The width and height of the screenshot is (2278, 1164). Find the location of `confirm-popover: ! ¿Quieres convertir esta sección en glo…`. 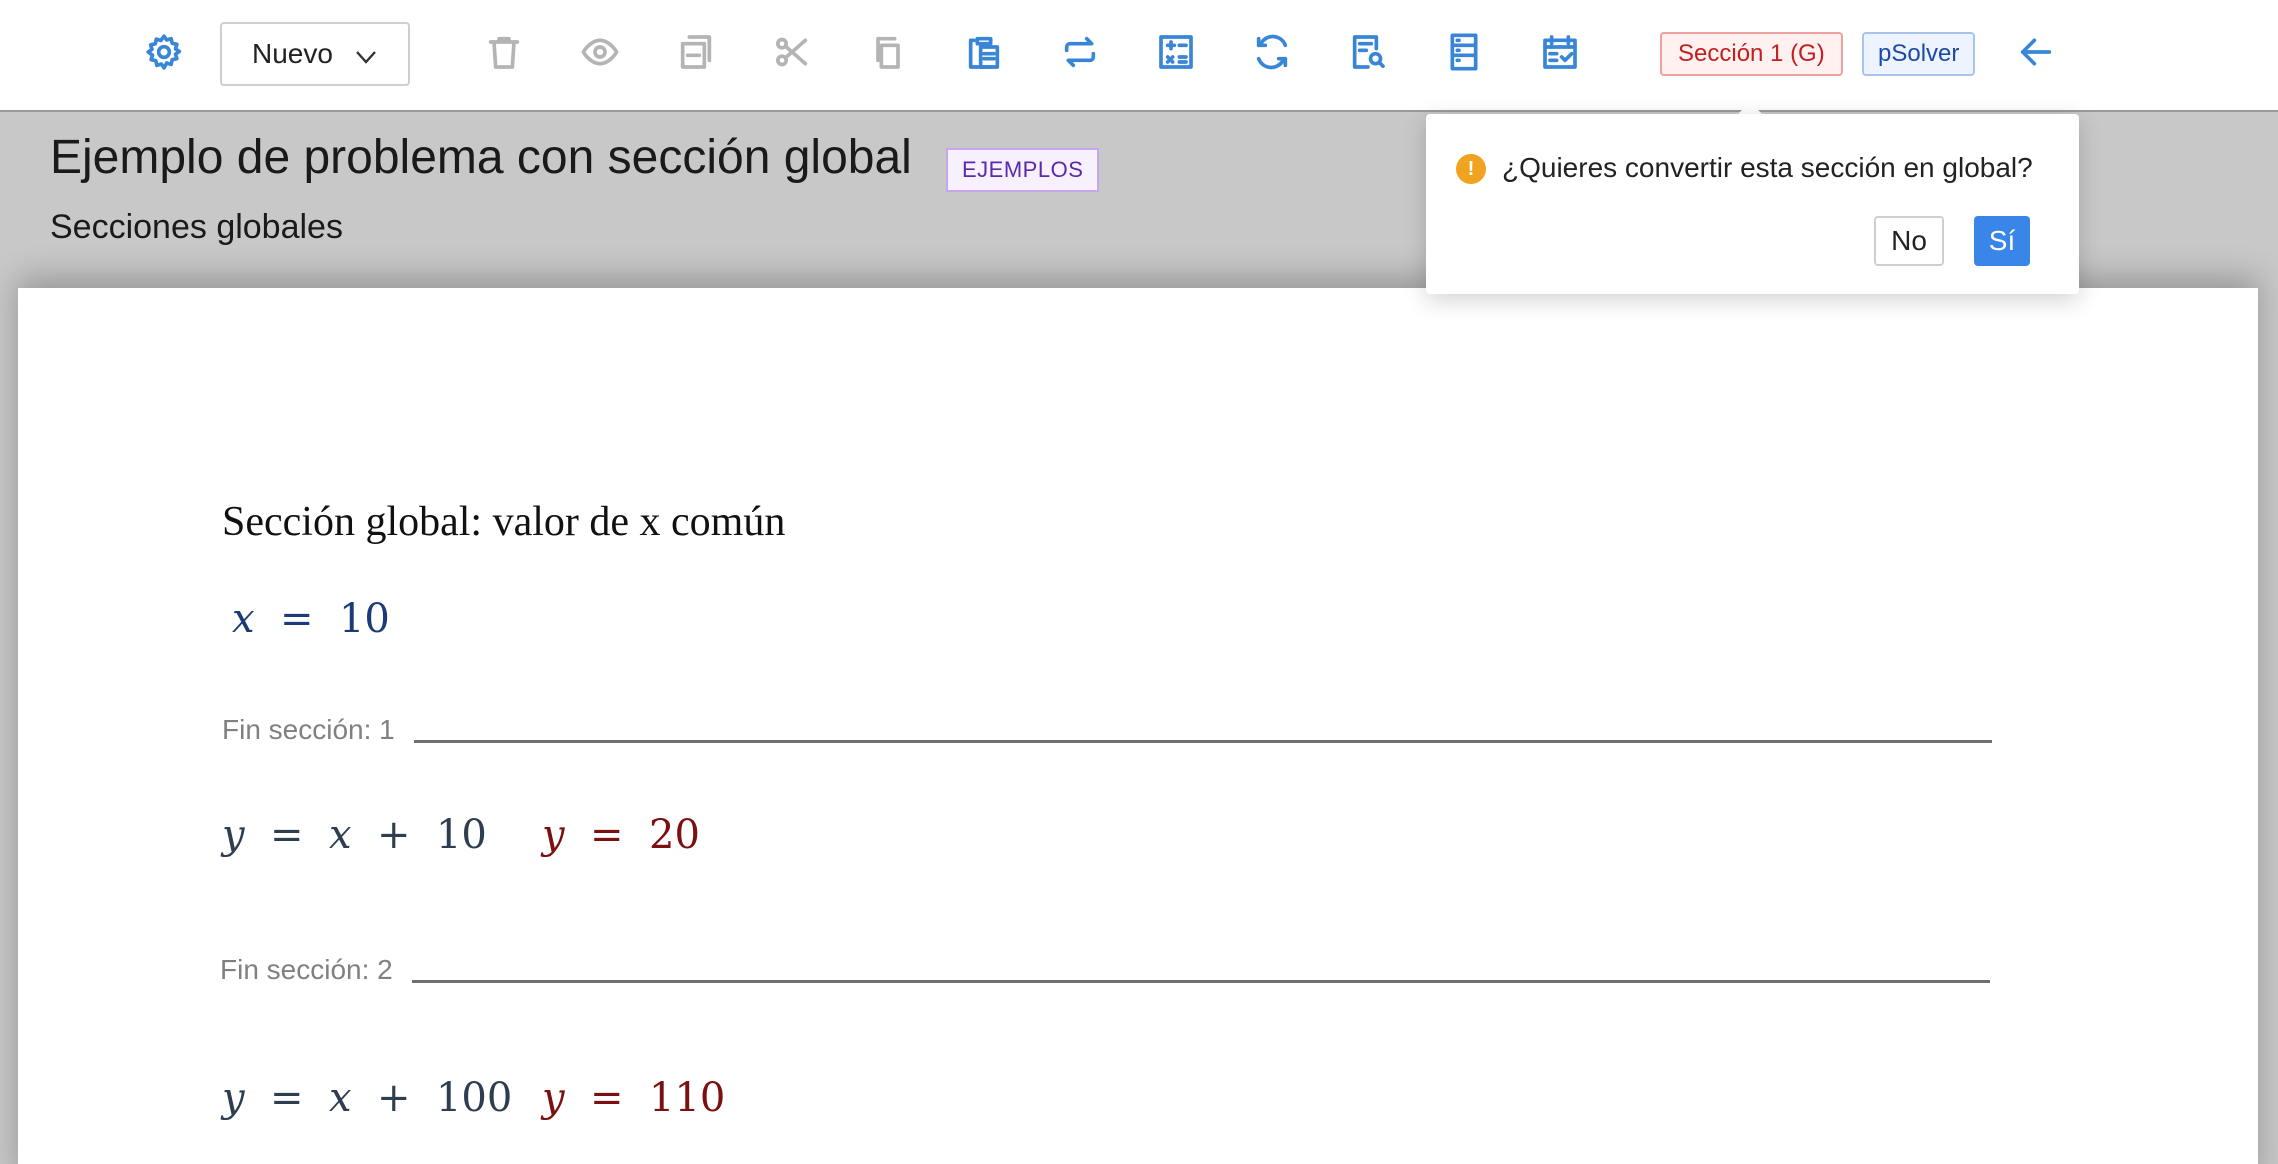

confirm-popover: ! ¿Quieres convertir esta sección en glo… is located at coordinates (1752, 204).